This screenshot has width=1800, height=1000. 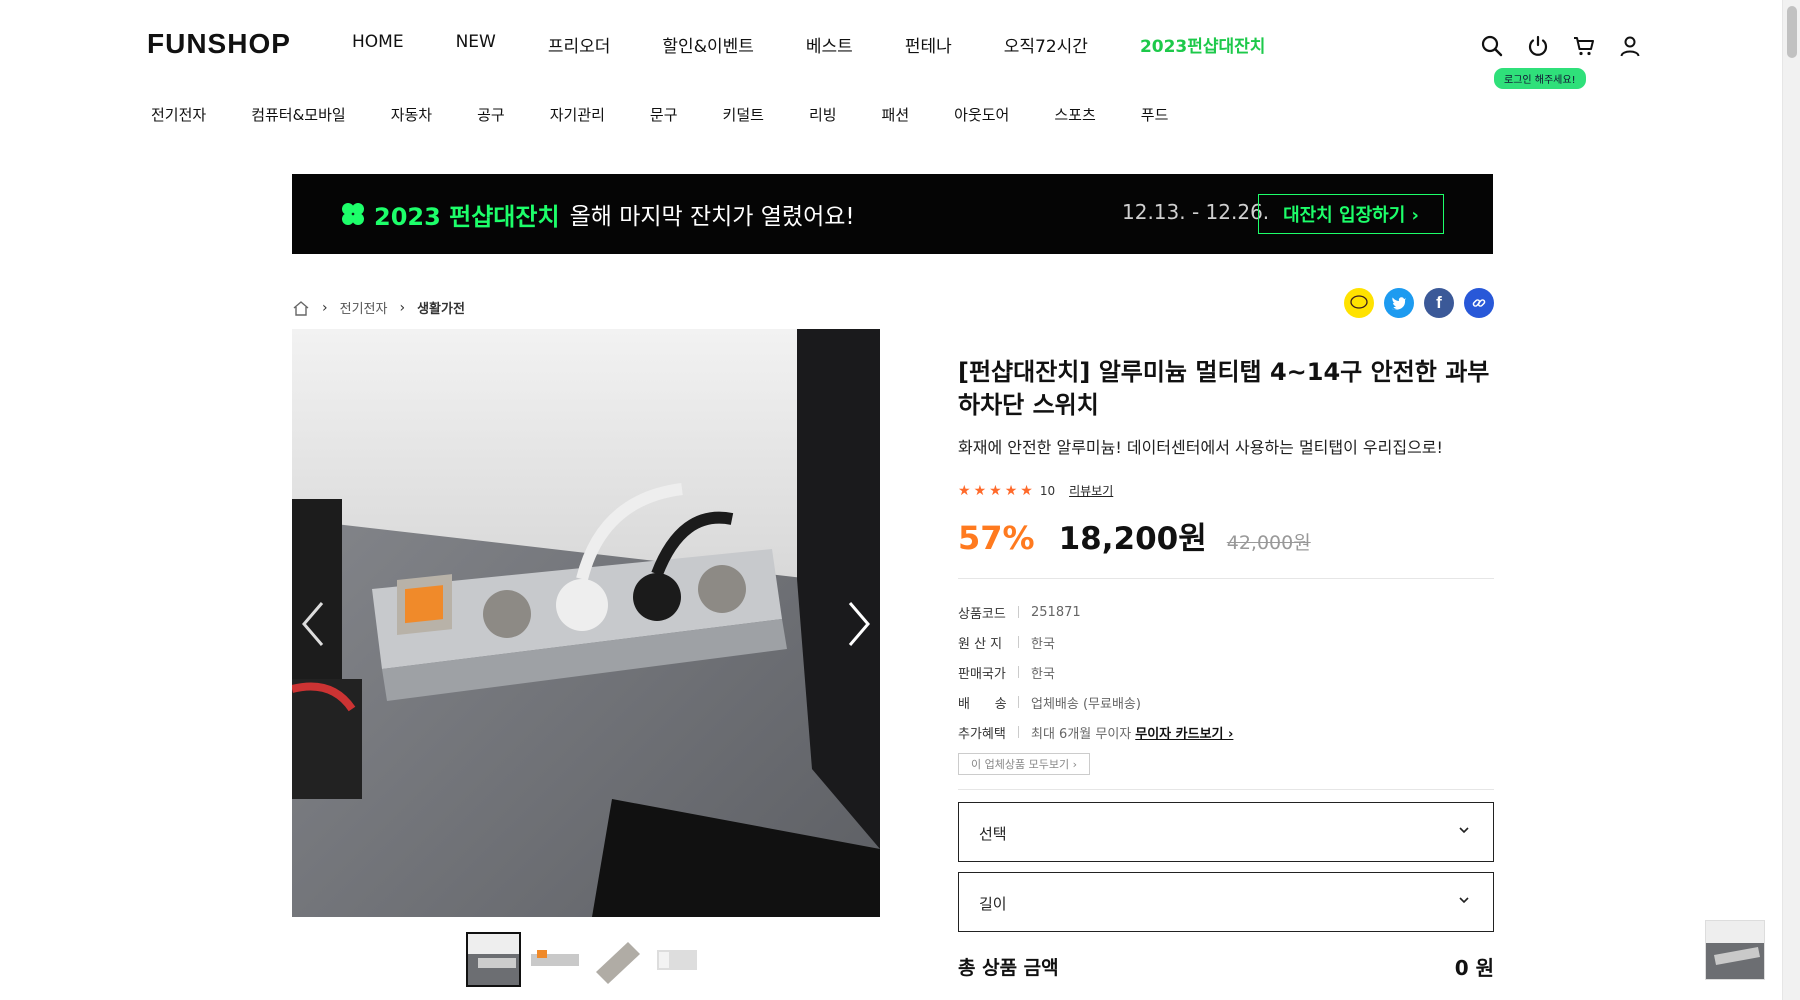 What do you see at coordinates (1196, 212) in the screenshot?
I see `banner-date: 12.13. - 12.26.` at bounding box center [1196, 212].